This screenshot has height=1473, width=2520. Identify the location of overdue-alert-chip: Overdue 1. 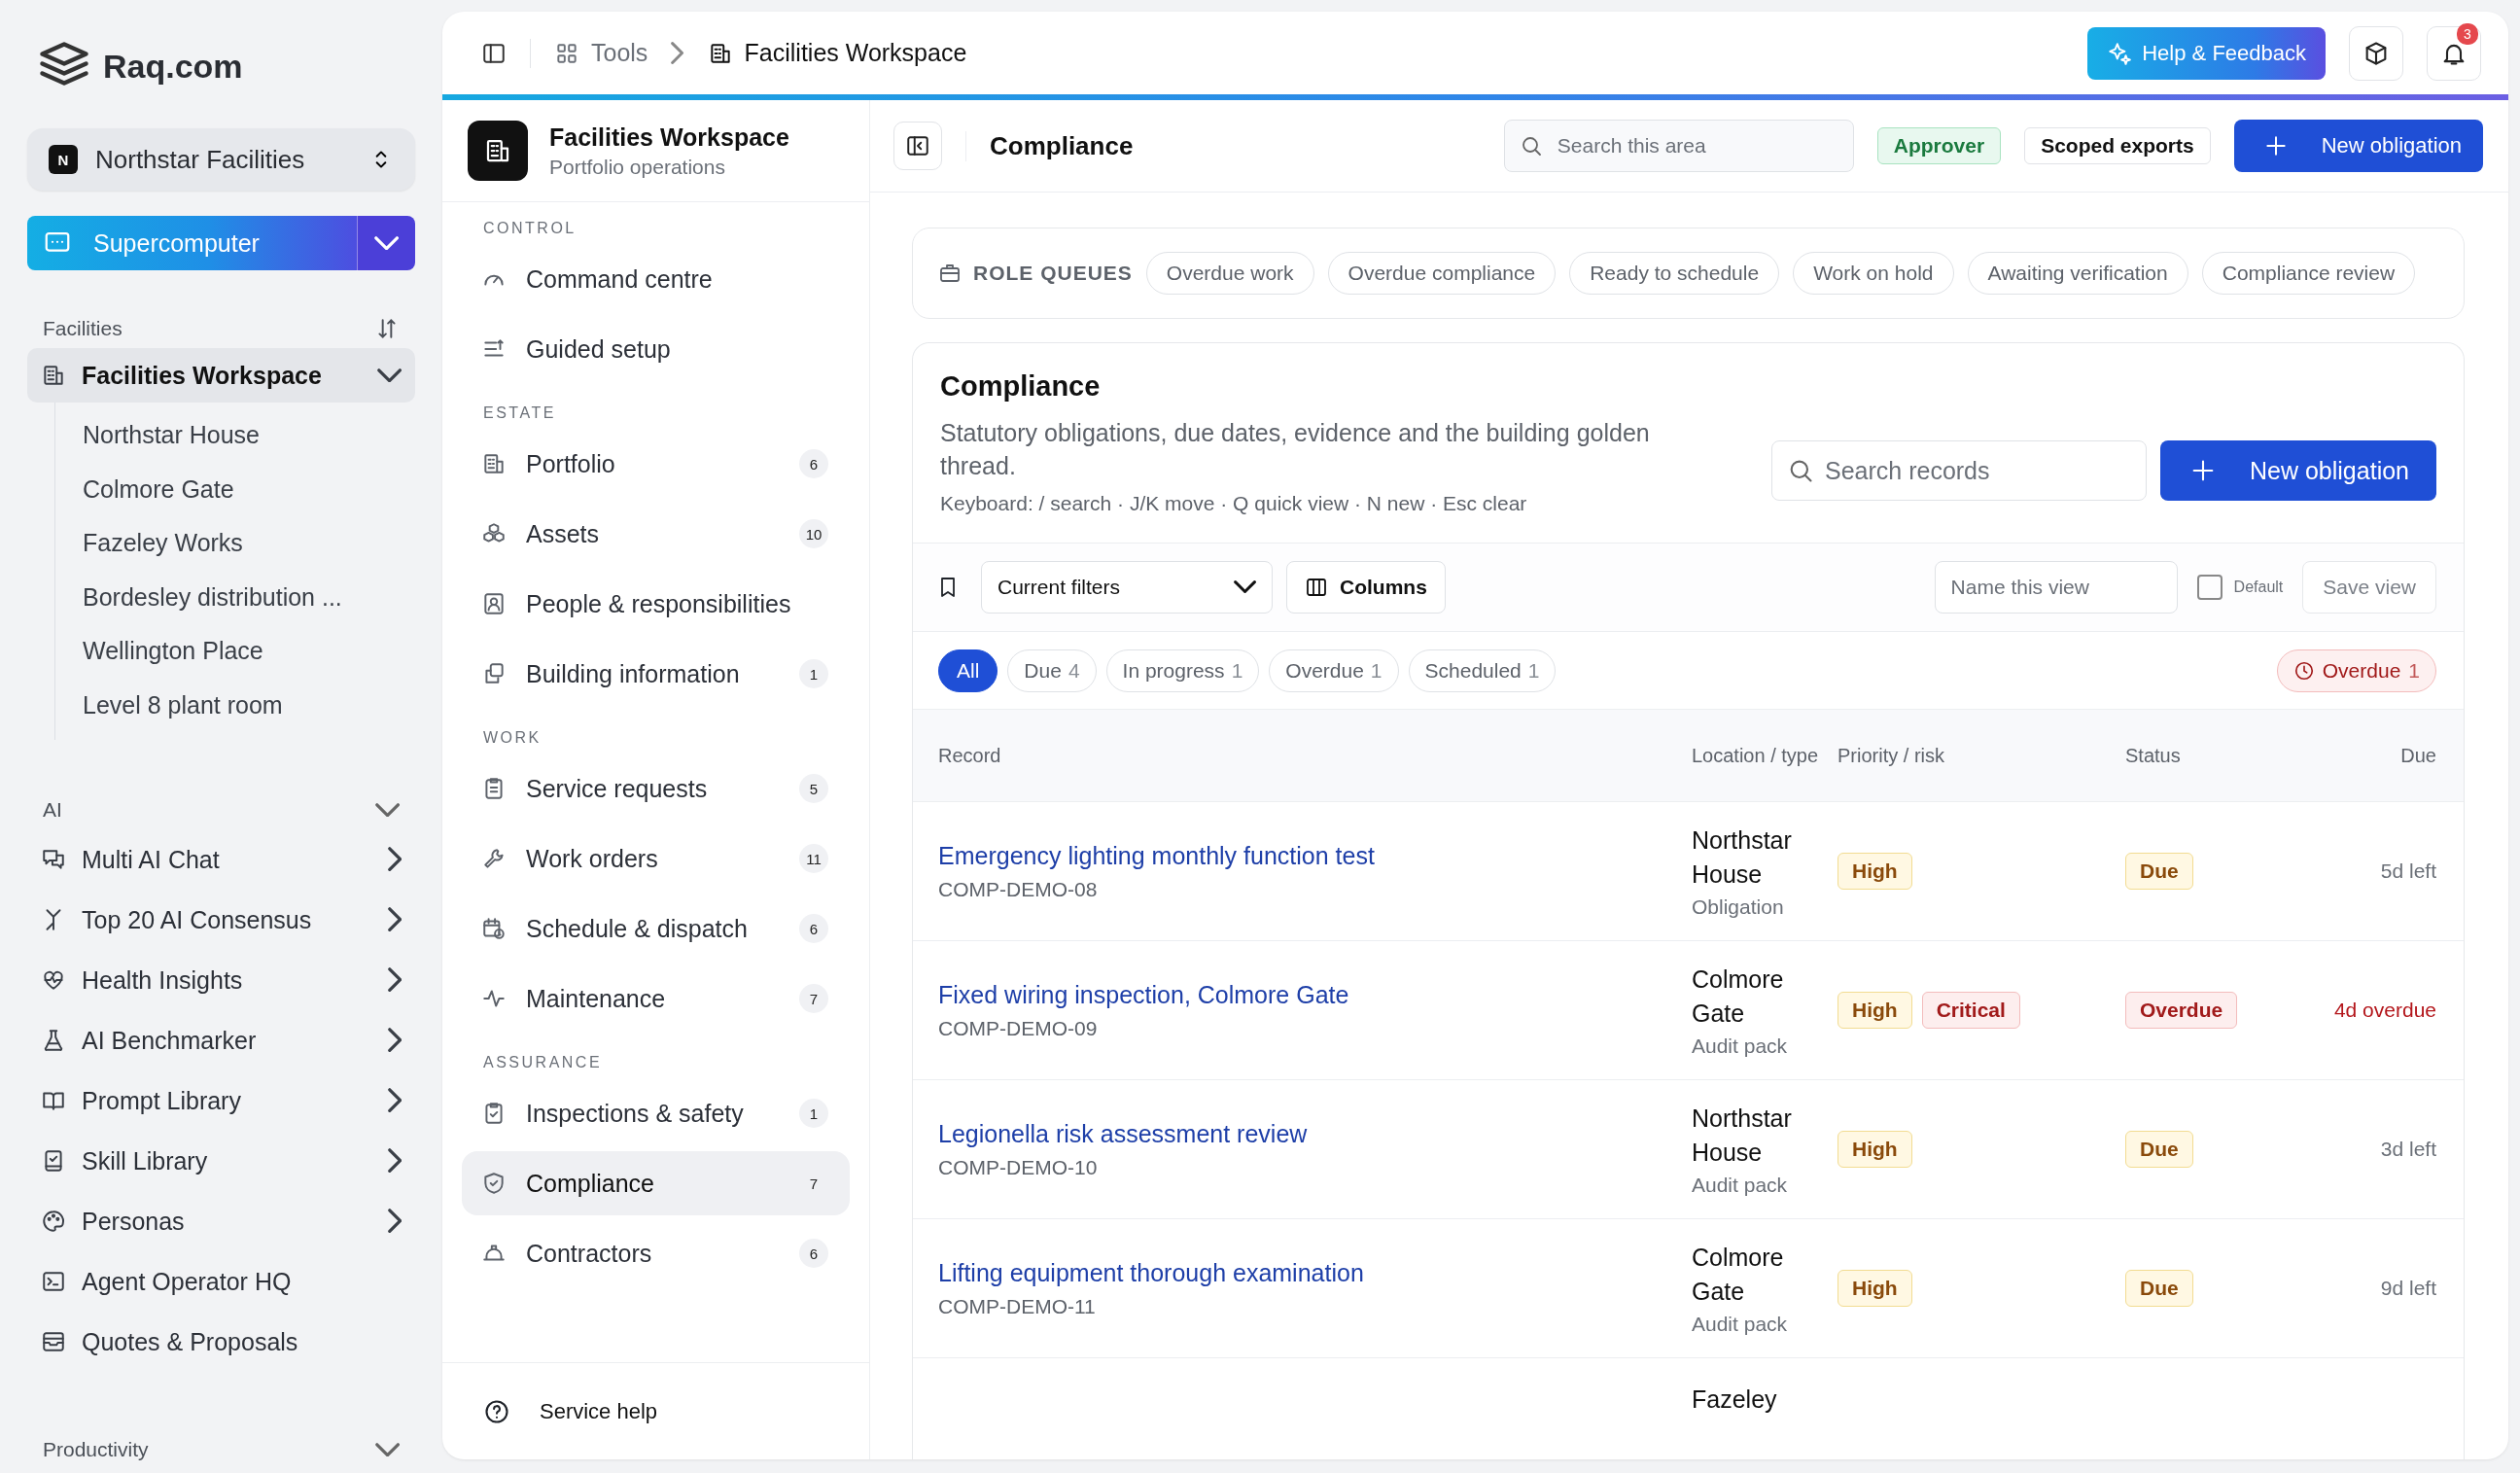
(2356, 670).